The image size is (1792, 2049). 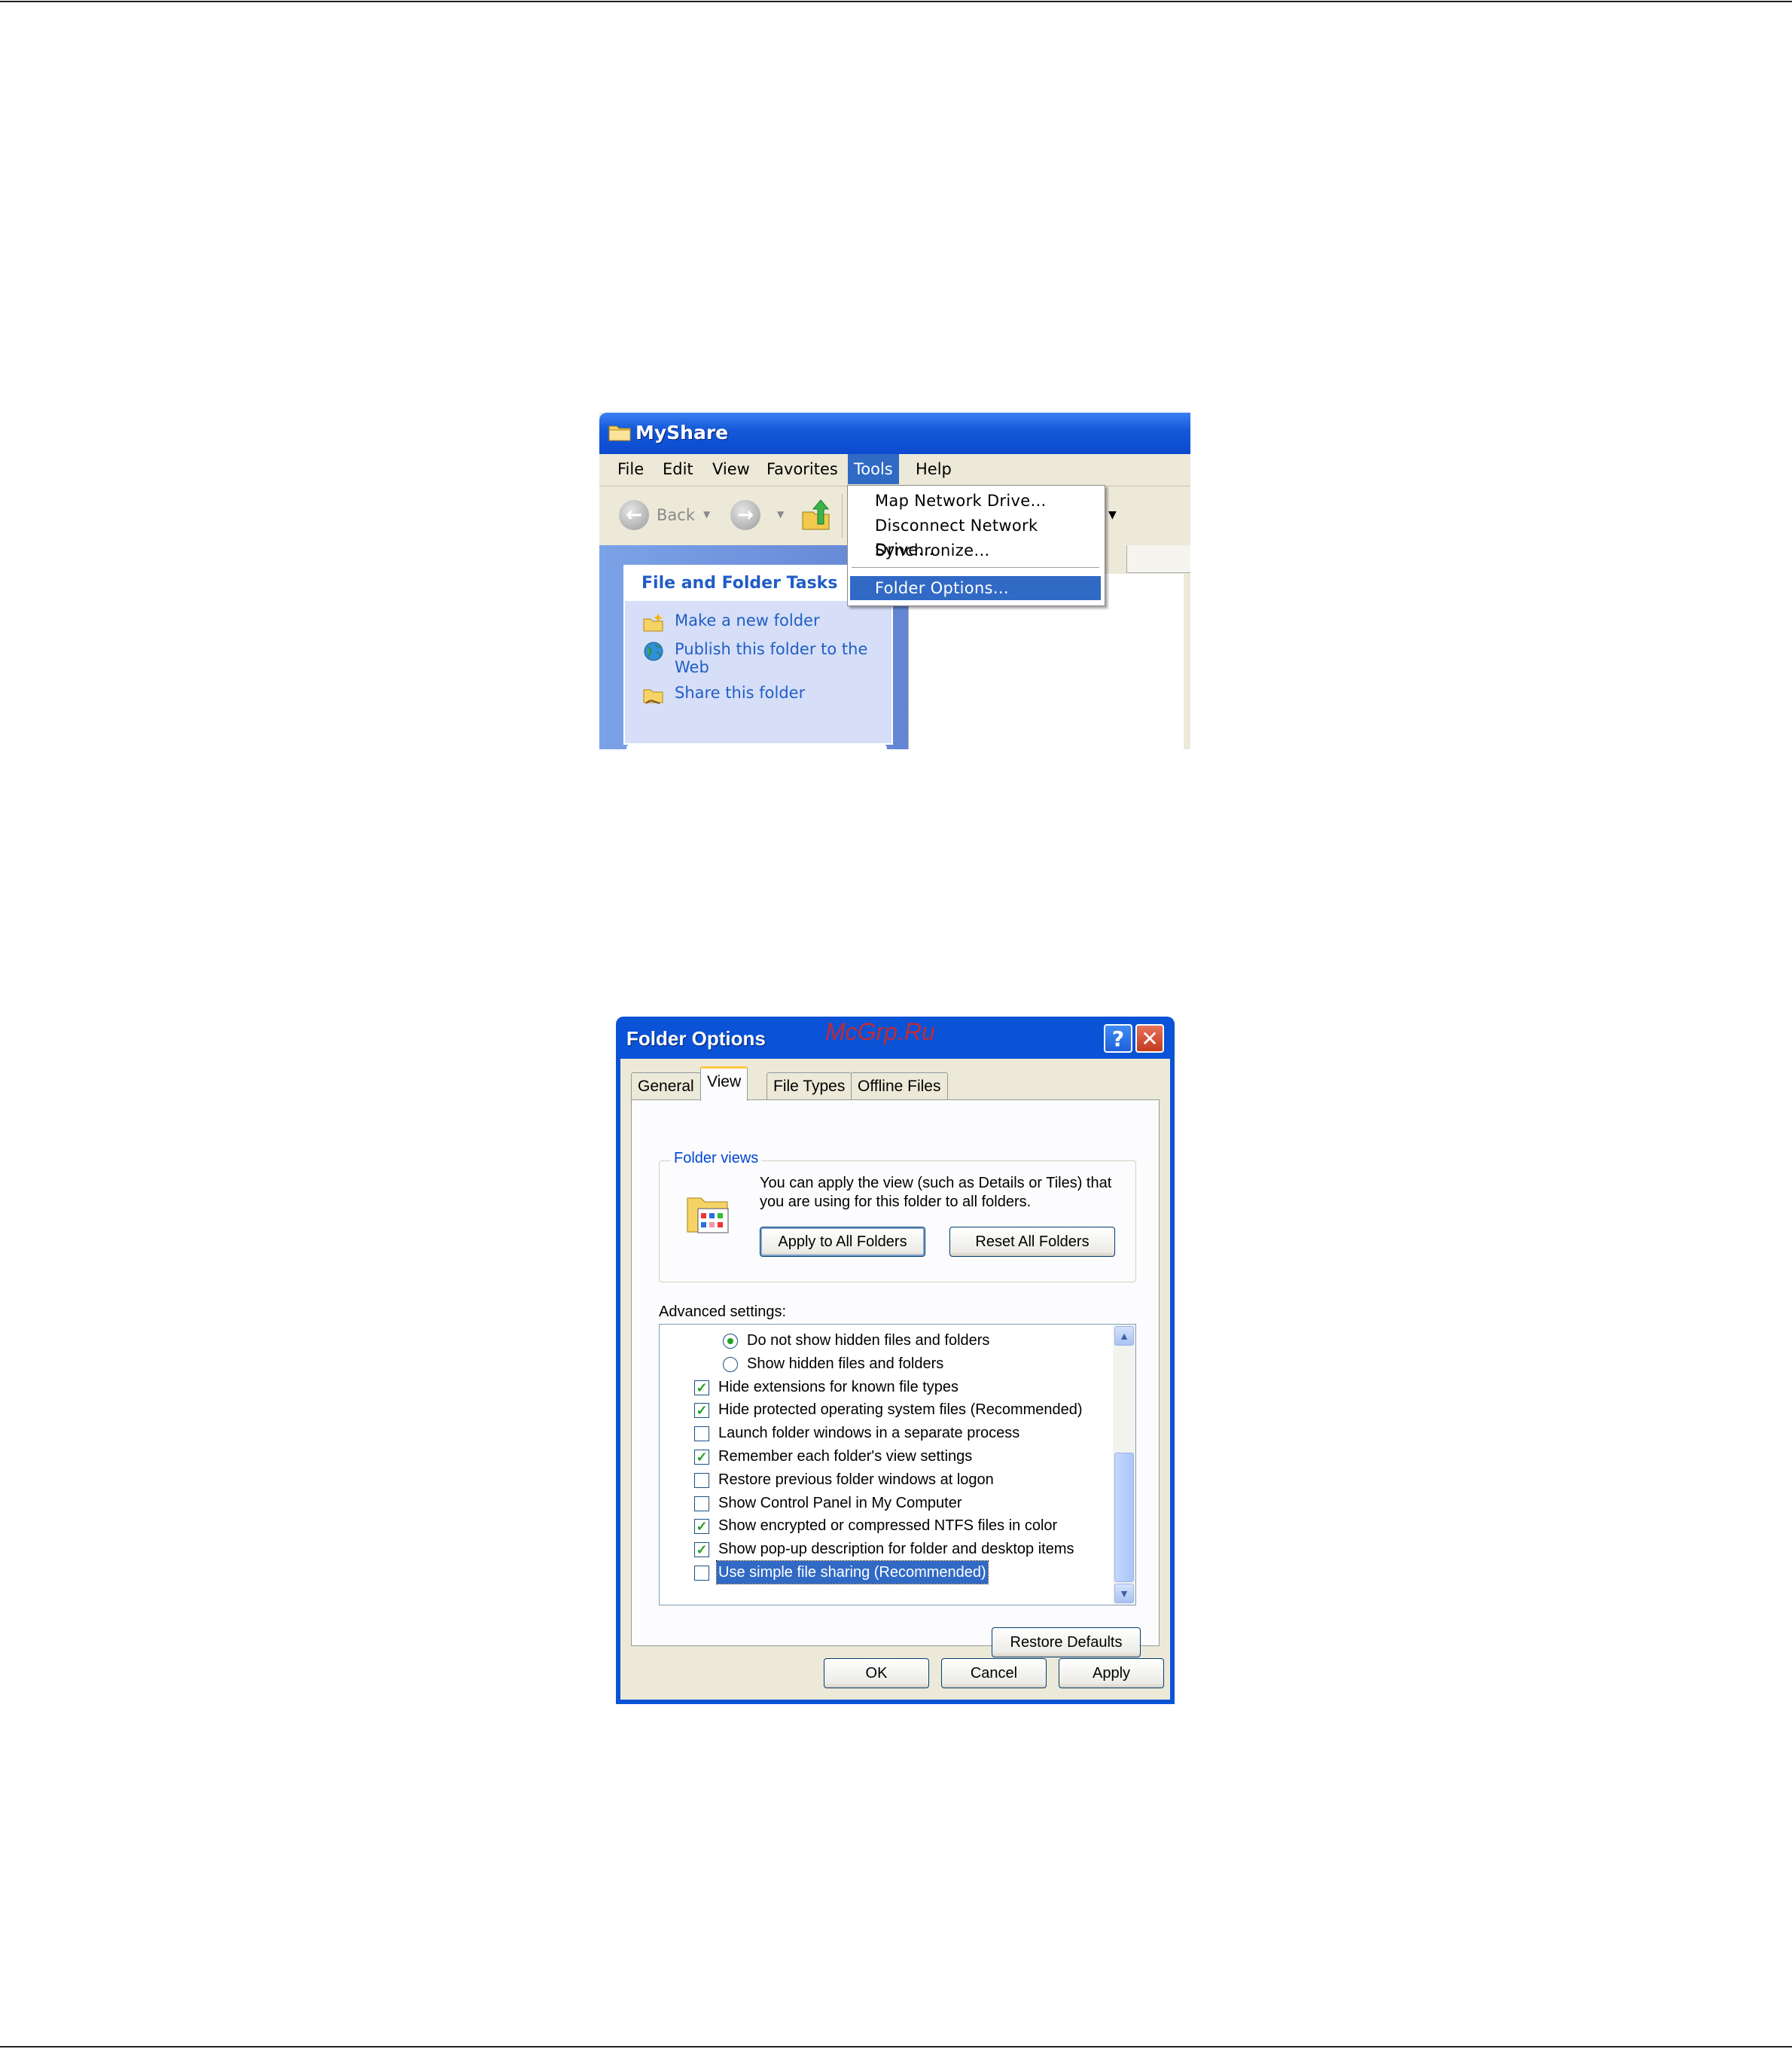 I want to click on close-button: ✕, so click(x=1149, y=1038).